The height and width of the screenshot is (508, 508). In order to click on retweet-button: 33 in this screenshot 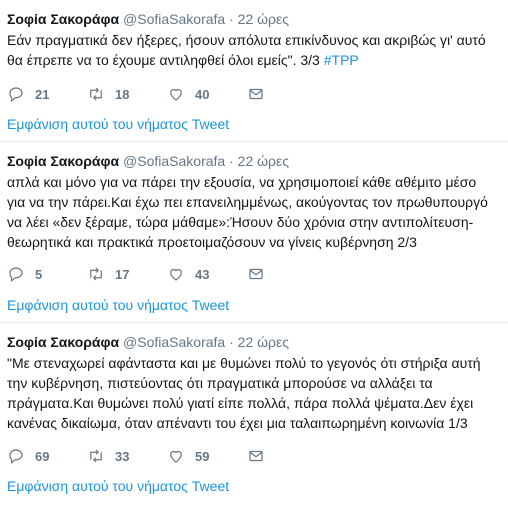, I will do `click(108, 456)`.